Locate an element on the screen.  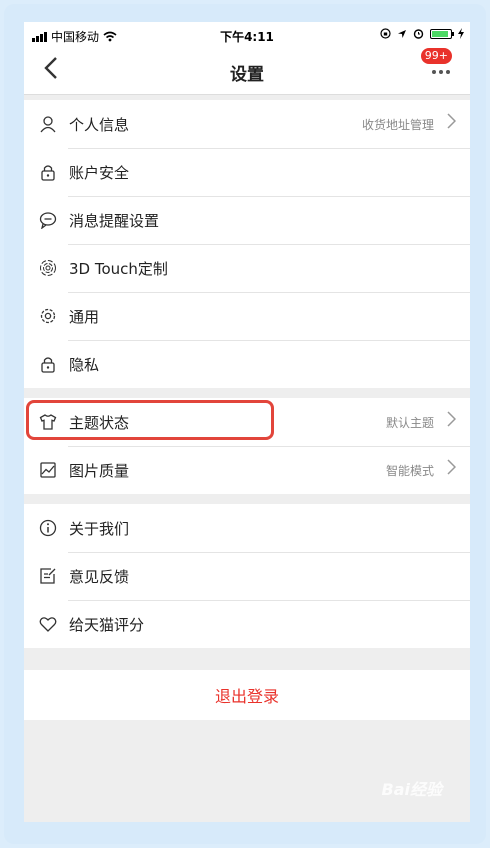
highlight-annotation is located at coordinates (150, 420).